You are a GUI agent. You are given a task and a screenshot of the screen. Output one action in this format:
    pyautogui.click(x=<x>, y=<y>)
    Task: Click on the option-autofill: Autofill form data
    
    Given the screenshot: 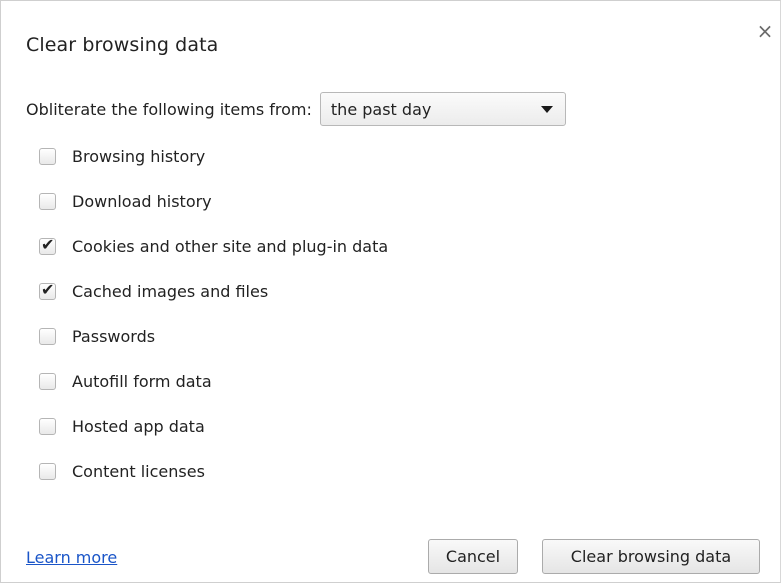 What is the action you would take?
    pyautogui.click(x=125, y=381)
    